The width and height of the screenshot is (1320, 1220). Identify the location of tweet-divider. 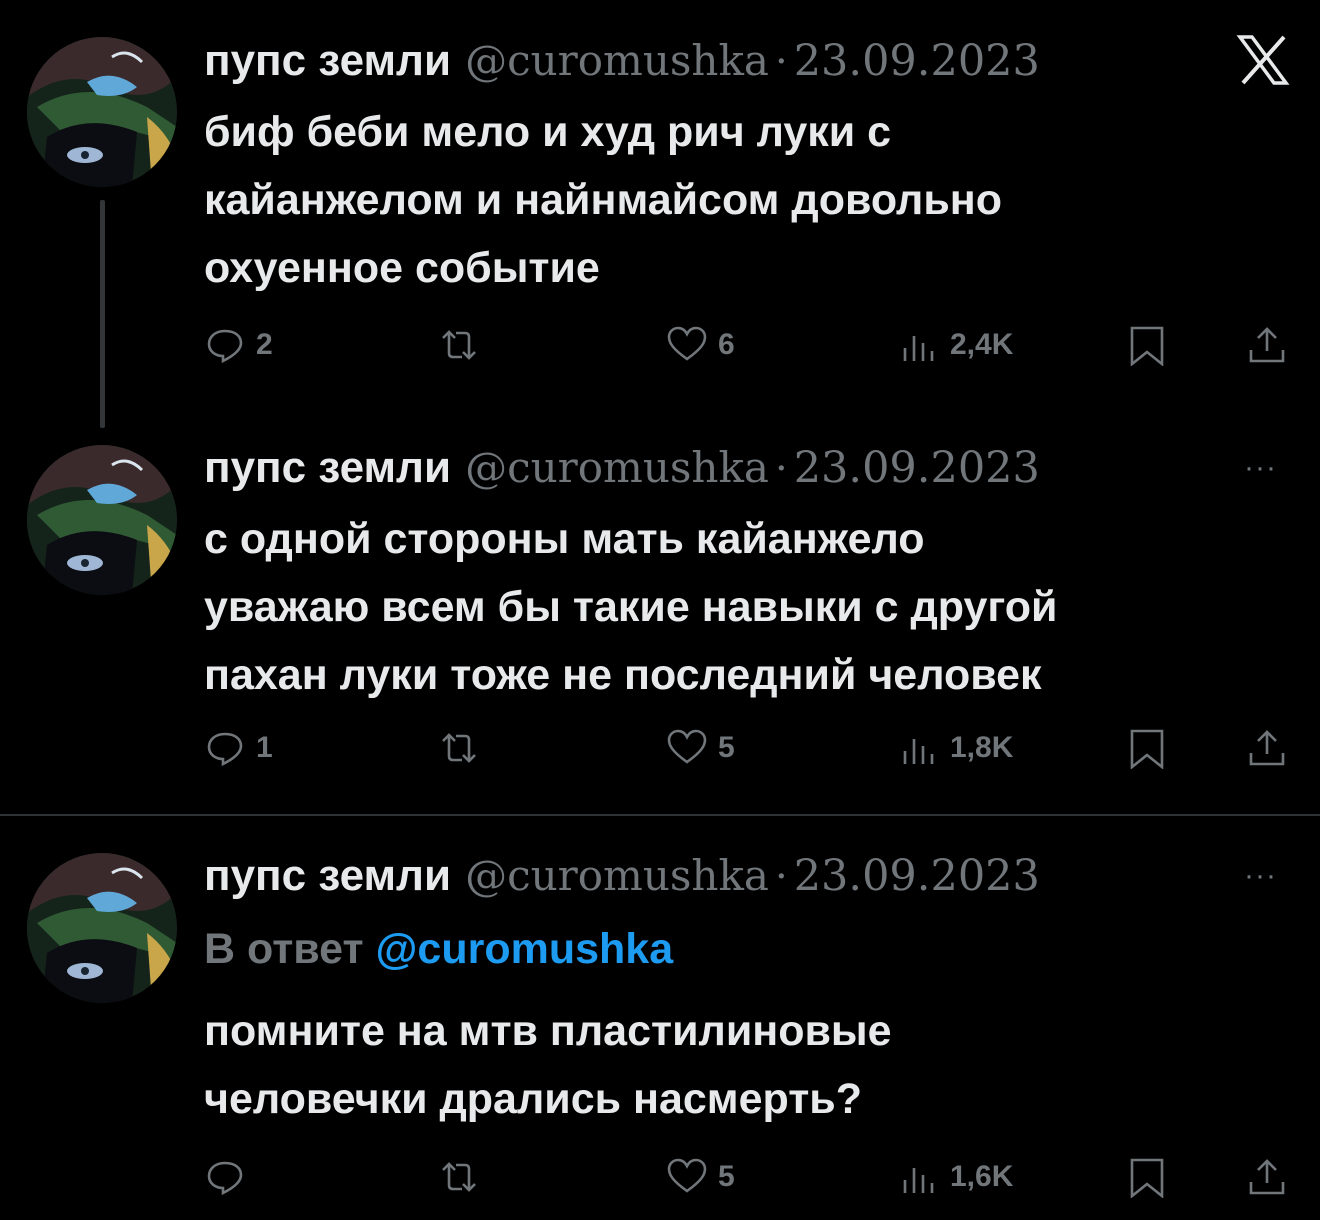
(660, 815).